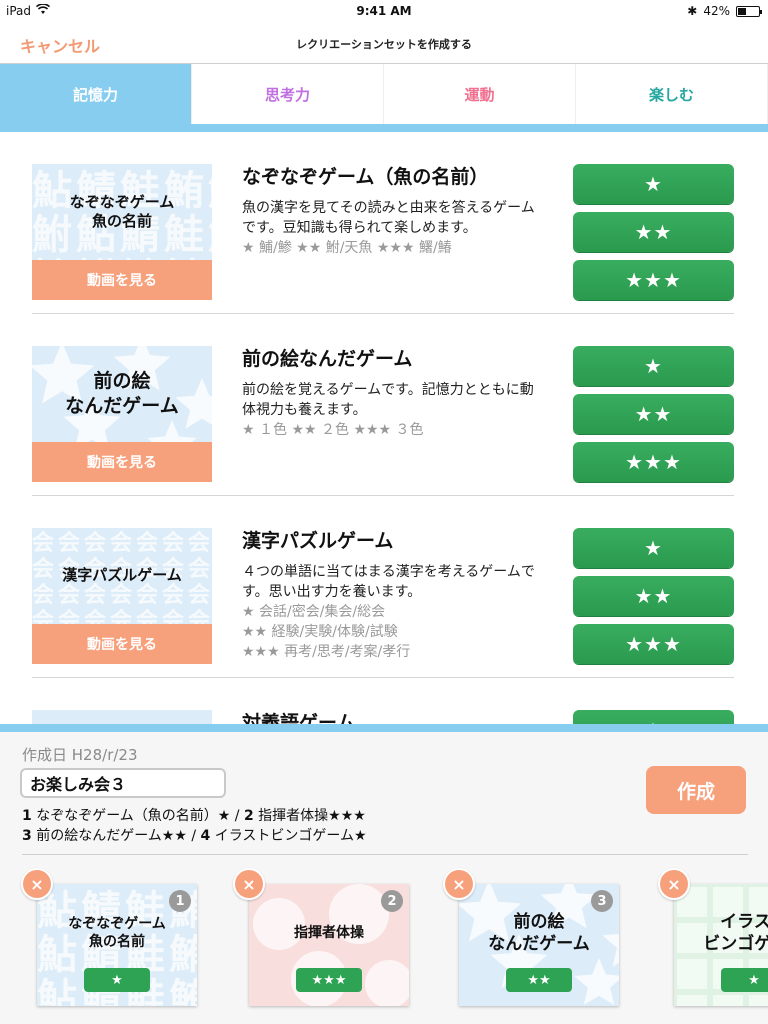  What do you see at coordinates (180, 901) in the screenshot?
I see `card-order-number: 1` at bounding box center [180, 901].